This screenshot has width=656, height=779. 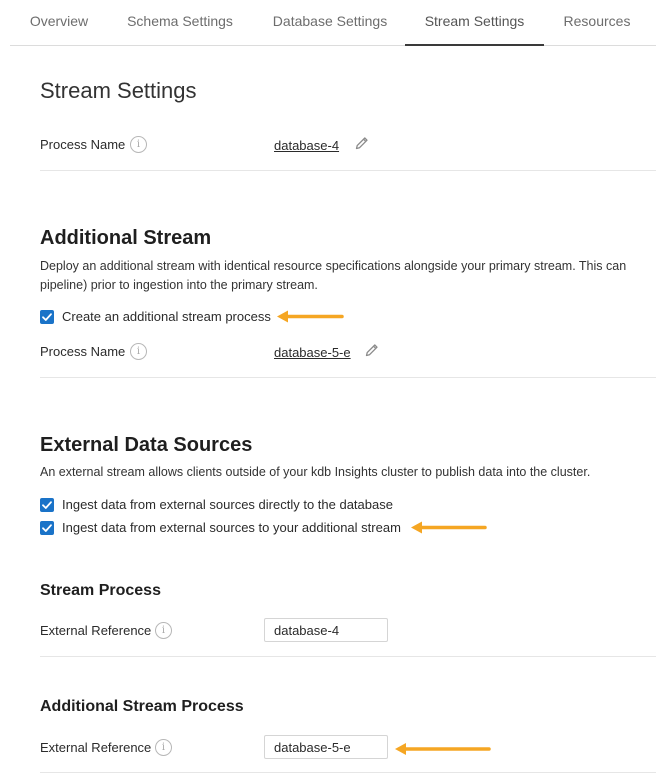 What do you see at coordinates (146, 445) in the screenshot?
I see `external-data-sources-title: External Data Sources` at bounding box center [146, 445].